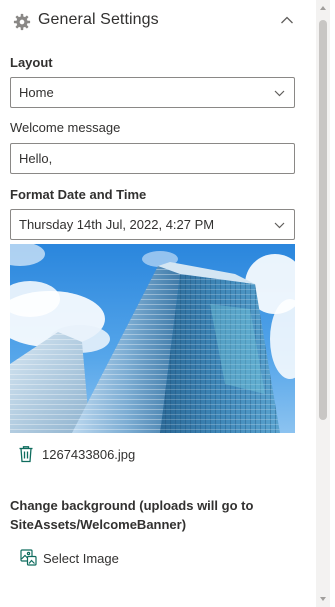  What do you see at coordinates (36, 92) in the screenshot?
I see `layout-selected-value: Home` at bounding box center [36, 92].